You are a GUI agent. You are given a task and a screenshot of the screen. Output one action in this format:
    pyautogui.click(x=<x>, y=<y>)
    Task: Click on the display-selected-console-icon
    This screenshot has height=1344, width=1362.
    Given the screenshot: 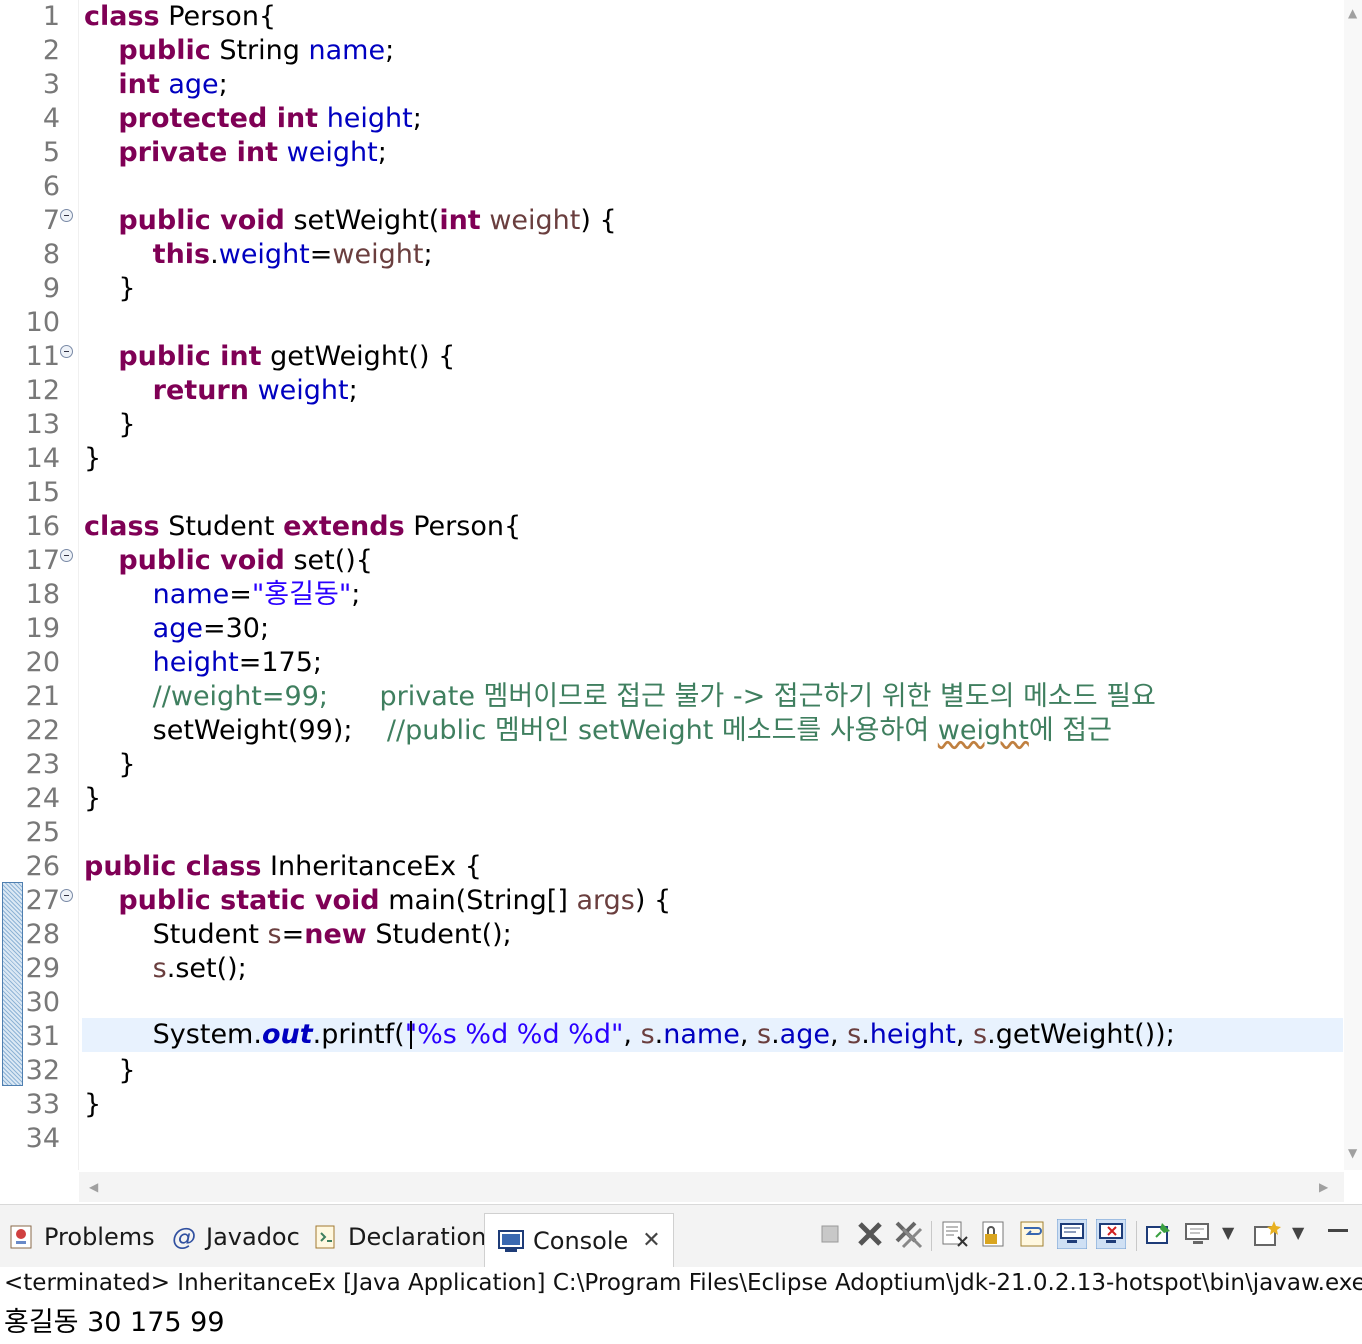 What is the action you would take?
    pyautogui.click(x=1198, y=1234)
    